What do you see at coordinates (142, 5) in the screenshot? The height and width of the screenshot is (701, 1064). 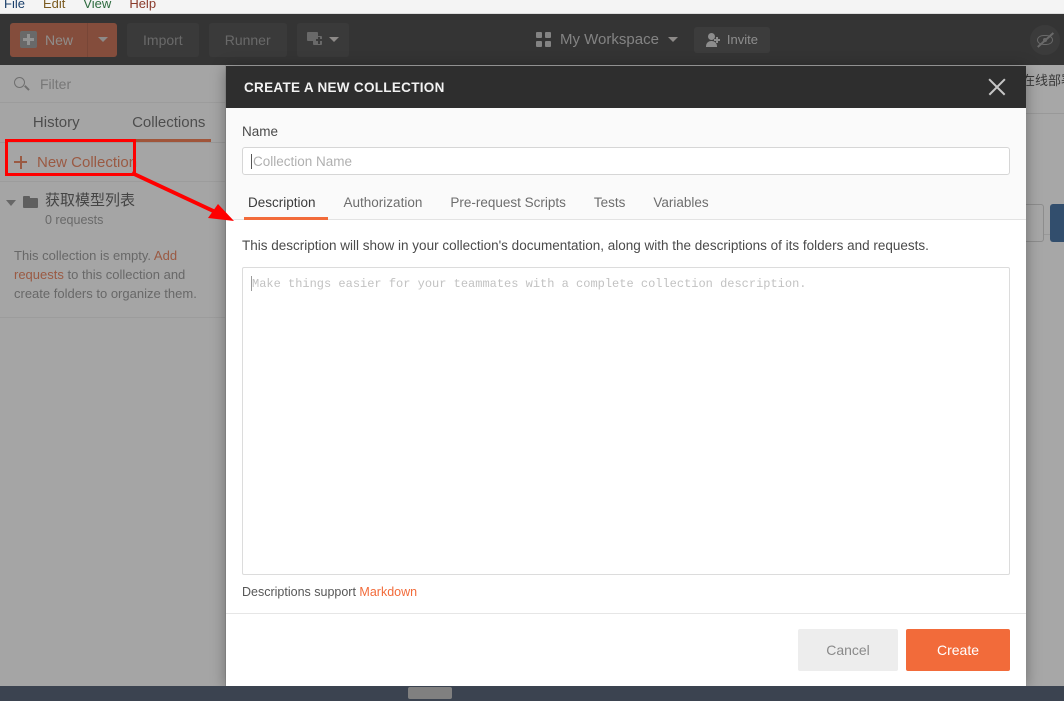 I see `menu-item-help: Help` at bounding box center [142, 5].